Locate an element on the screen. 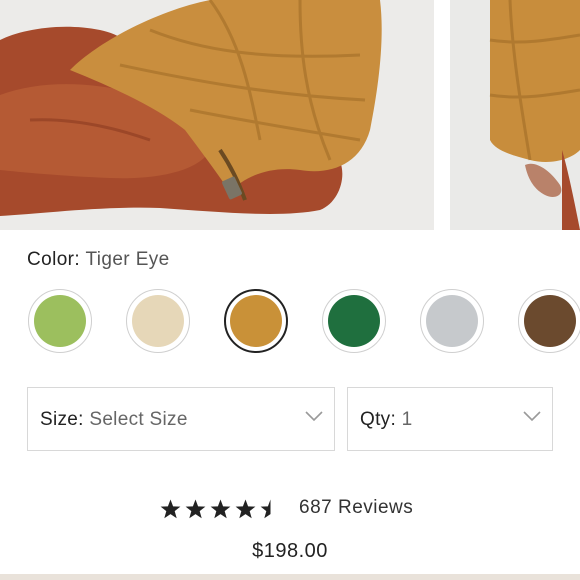  size-select-label: Size: Select Size is located at coordinates (114, 420).